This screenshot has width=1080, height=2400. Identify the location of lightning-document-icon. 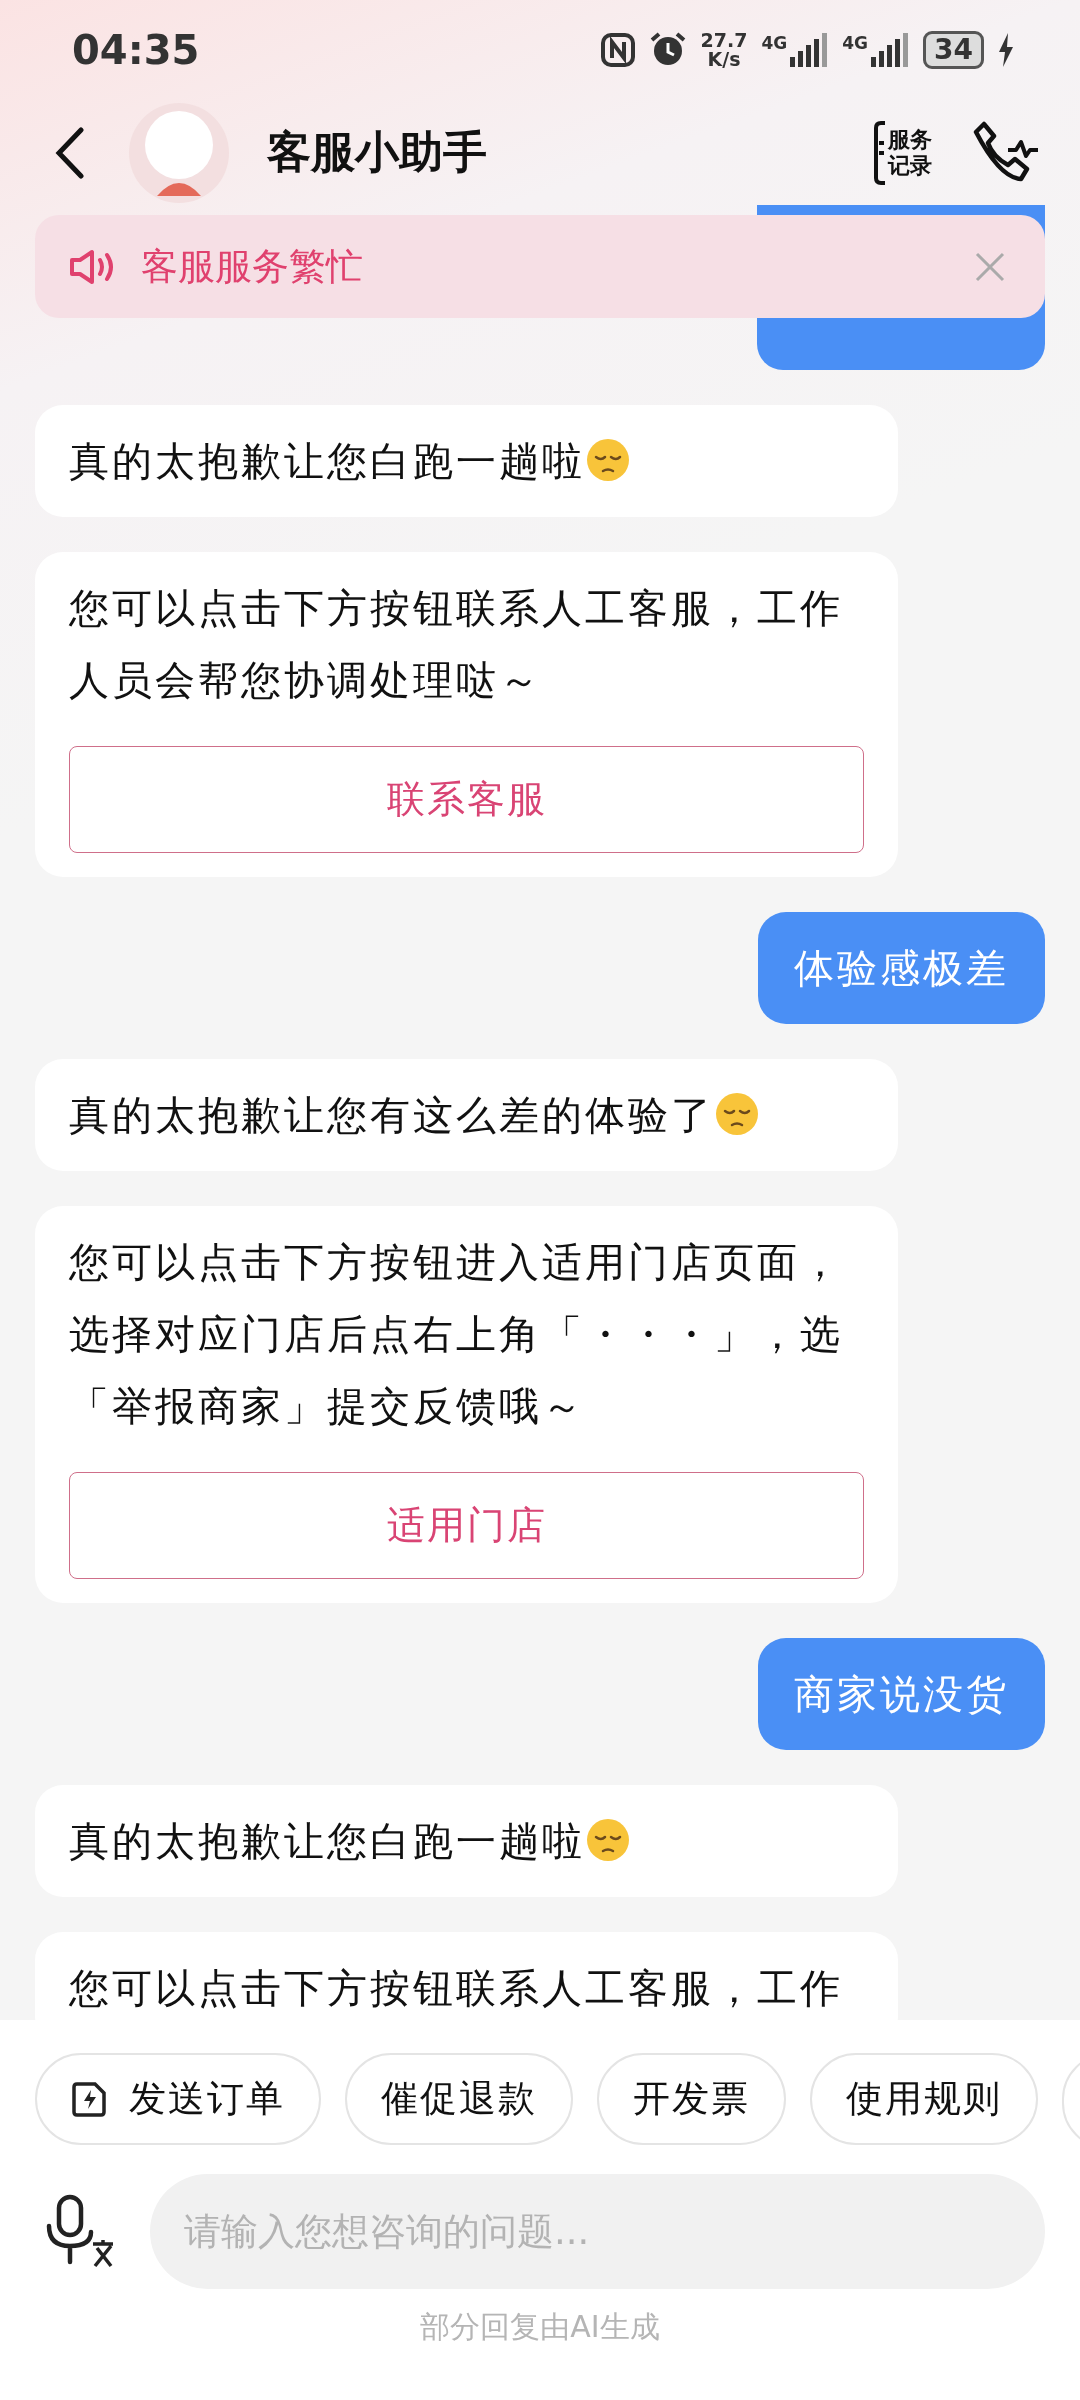
(90, 2099).